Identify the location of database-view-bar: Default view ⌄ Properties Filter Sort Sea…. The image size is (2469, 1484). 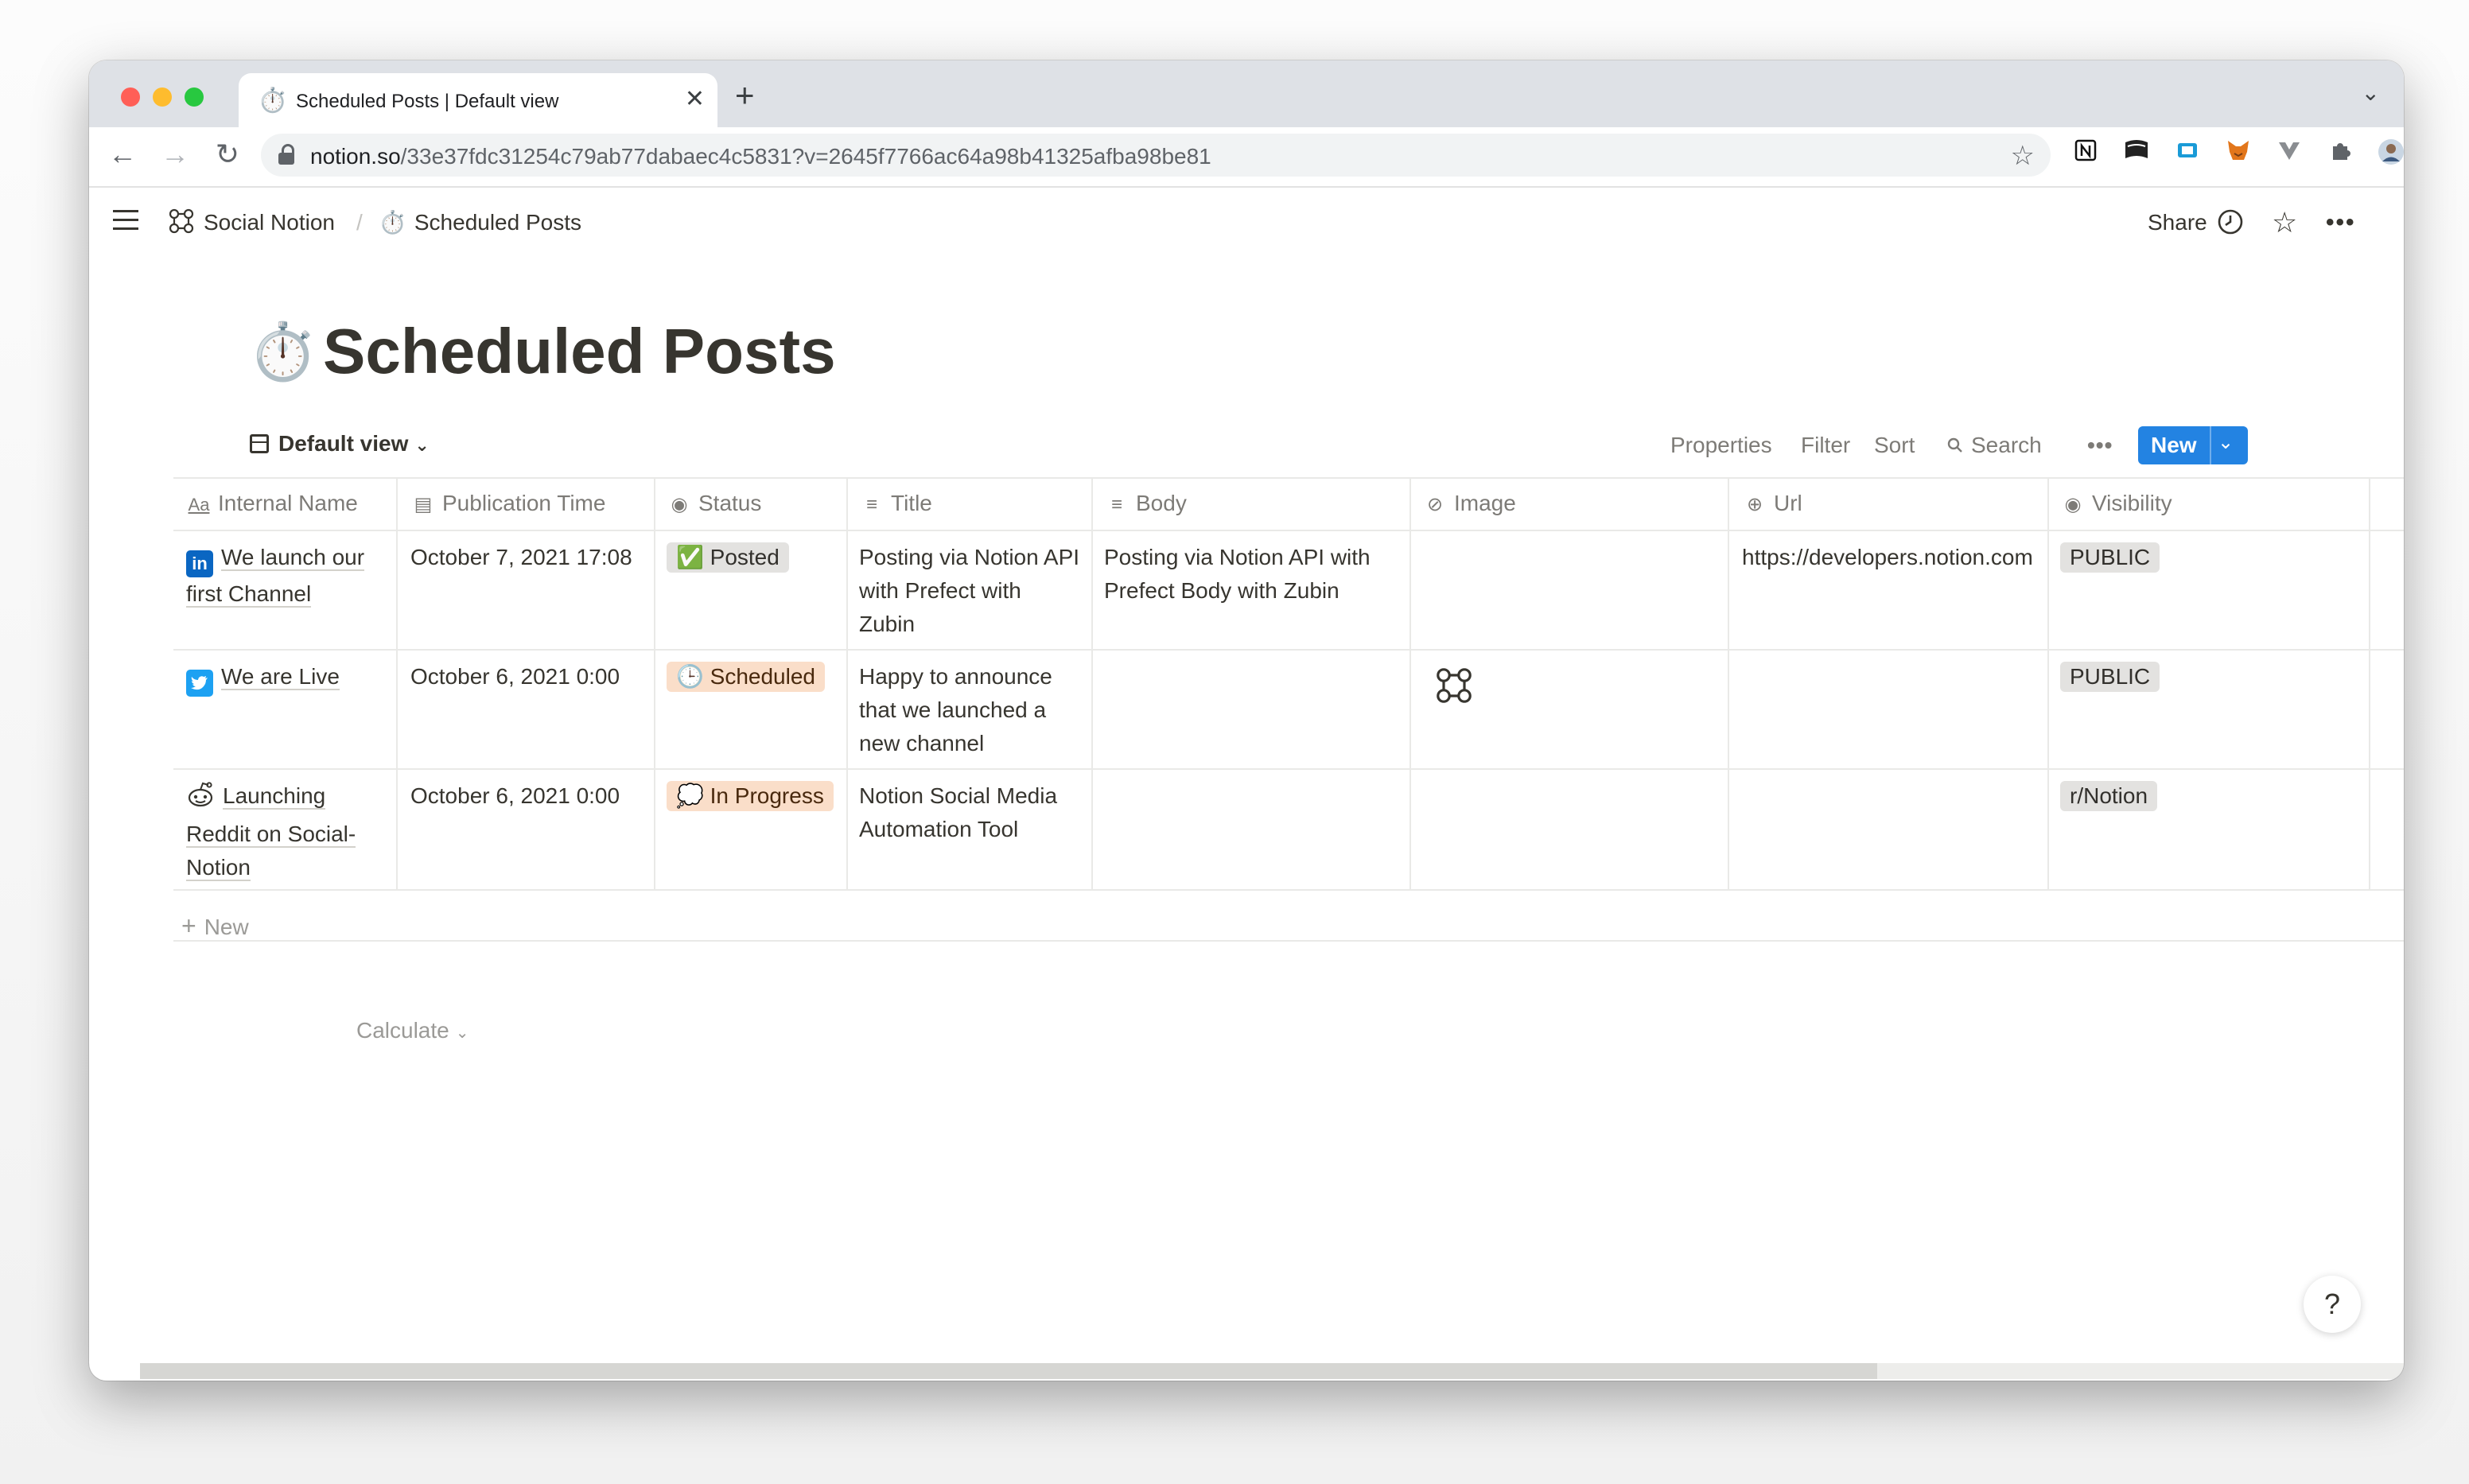
(1246, 444).